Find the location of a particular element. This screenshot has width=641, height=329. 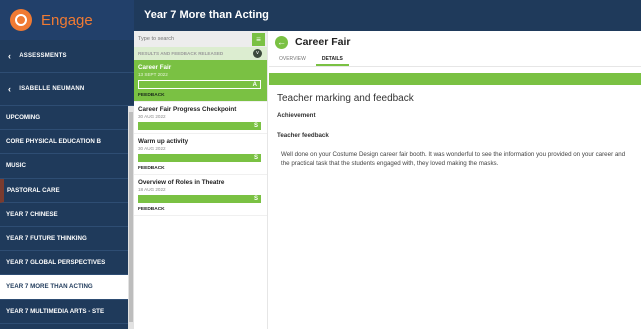

results-filter-row: RESULTS AND FEEDBACK RELEASED ˅ is located at coordinates (200, 53).